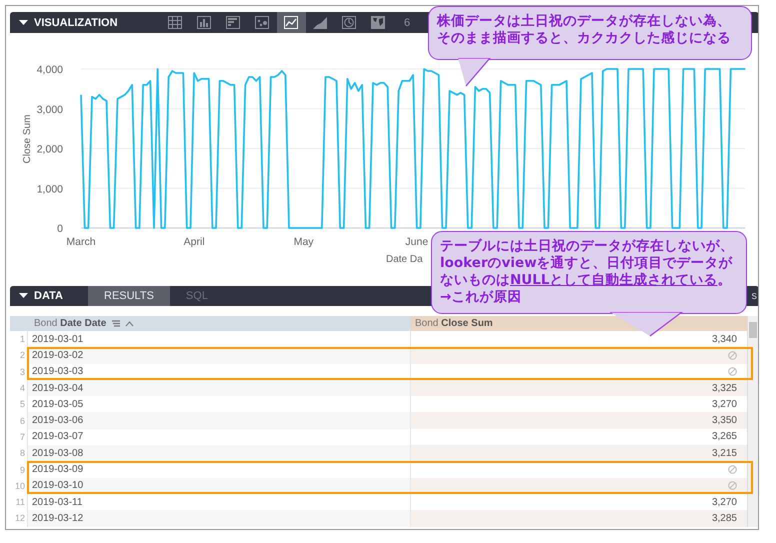 This screenshot has height=543, width=776. I want to click on line-chart-icon, so click(291, 22).